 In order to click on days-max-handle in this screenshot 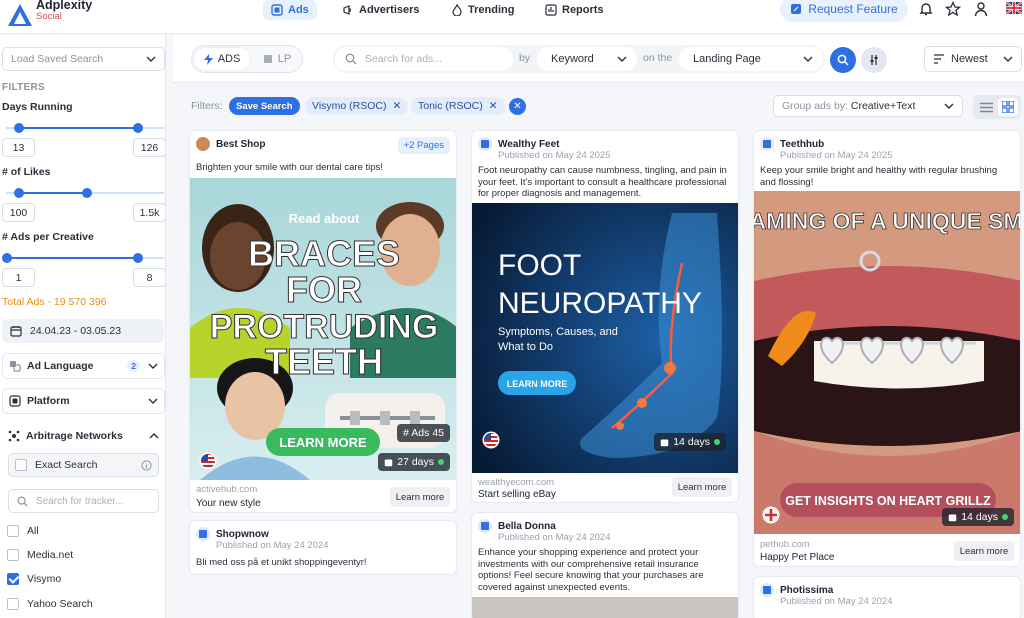, I will do `click(138, 128)`.